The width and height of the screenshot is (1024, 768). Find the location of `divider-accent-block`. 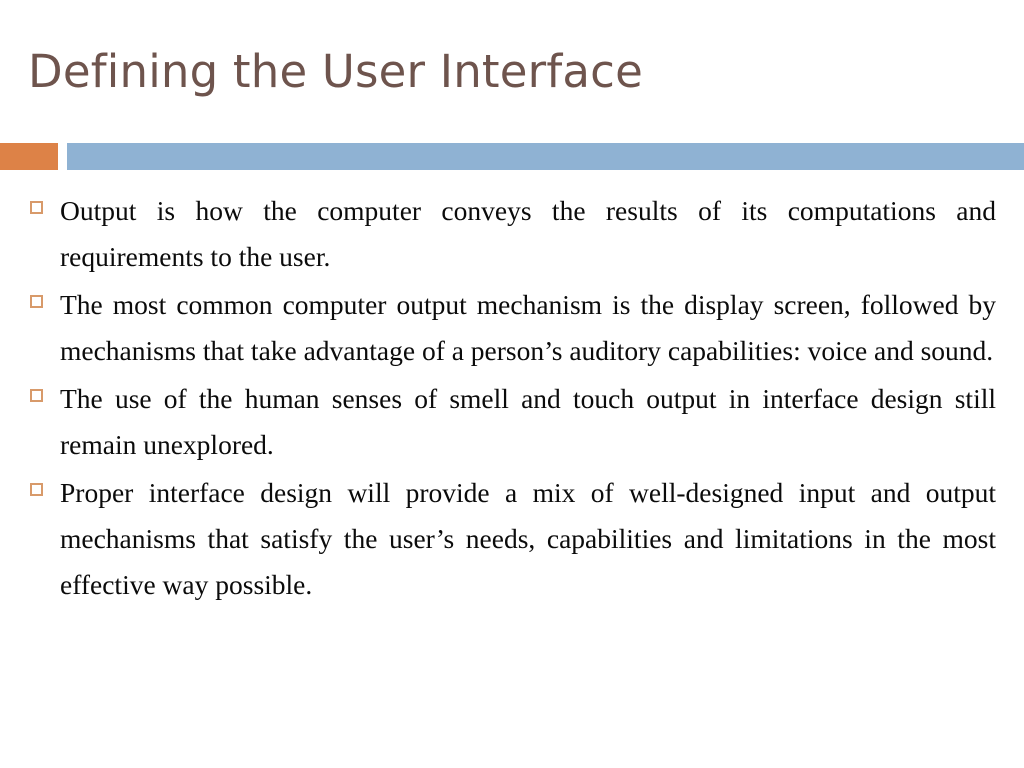

divider-accent-block is located at coordinates (29, 156).